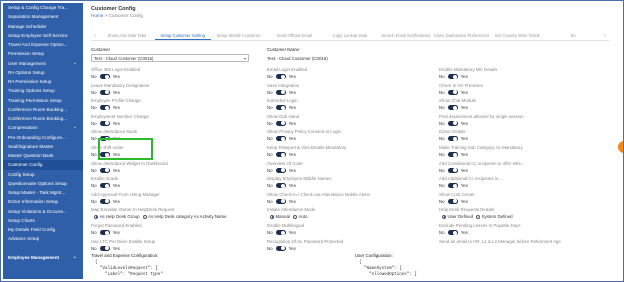 The width and height of the screenshot is (624, 282). I want to click on sidebar-item: Customer Config, so click(43, 165).